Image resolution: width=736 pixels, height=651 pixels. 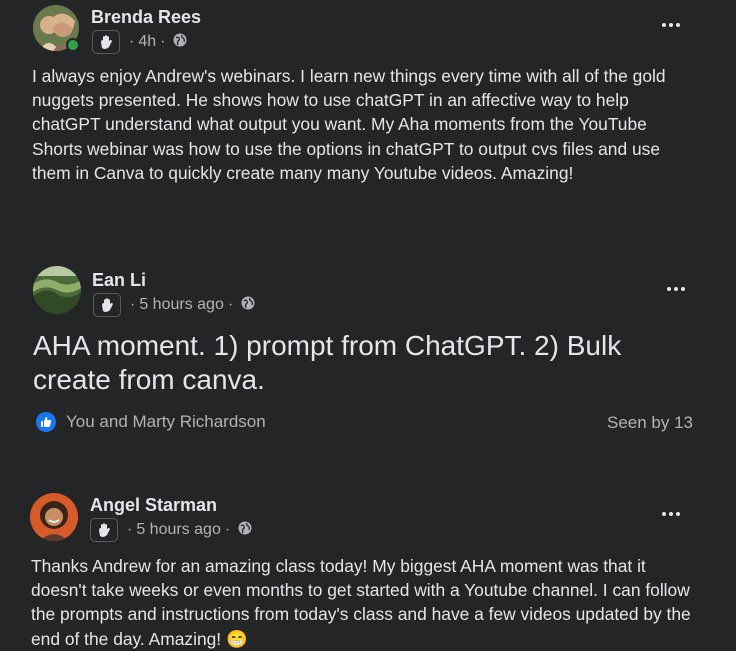 I want to click on post-meta: · 4h ·, so click(x=139, y=42).